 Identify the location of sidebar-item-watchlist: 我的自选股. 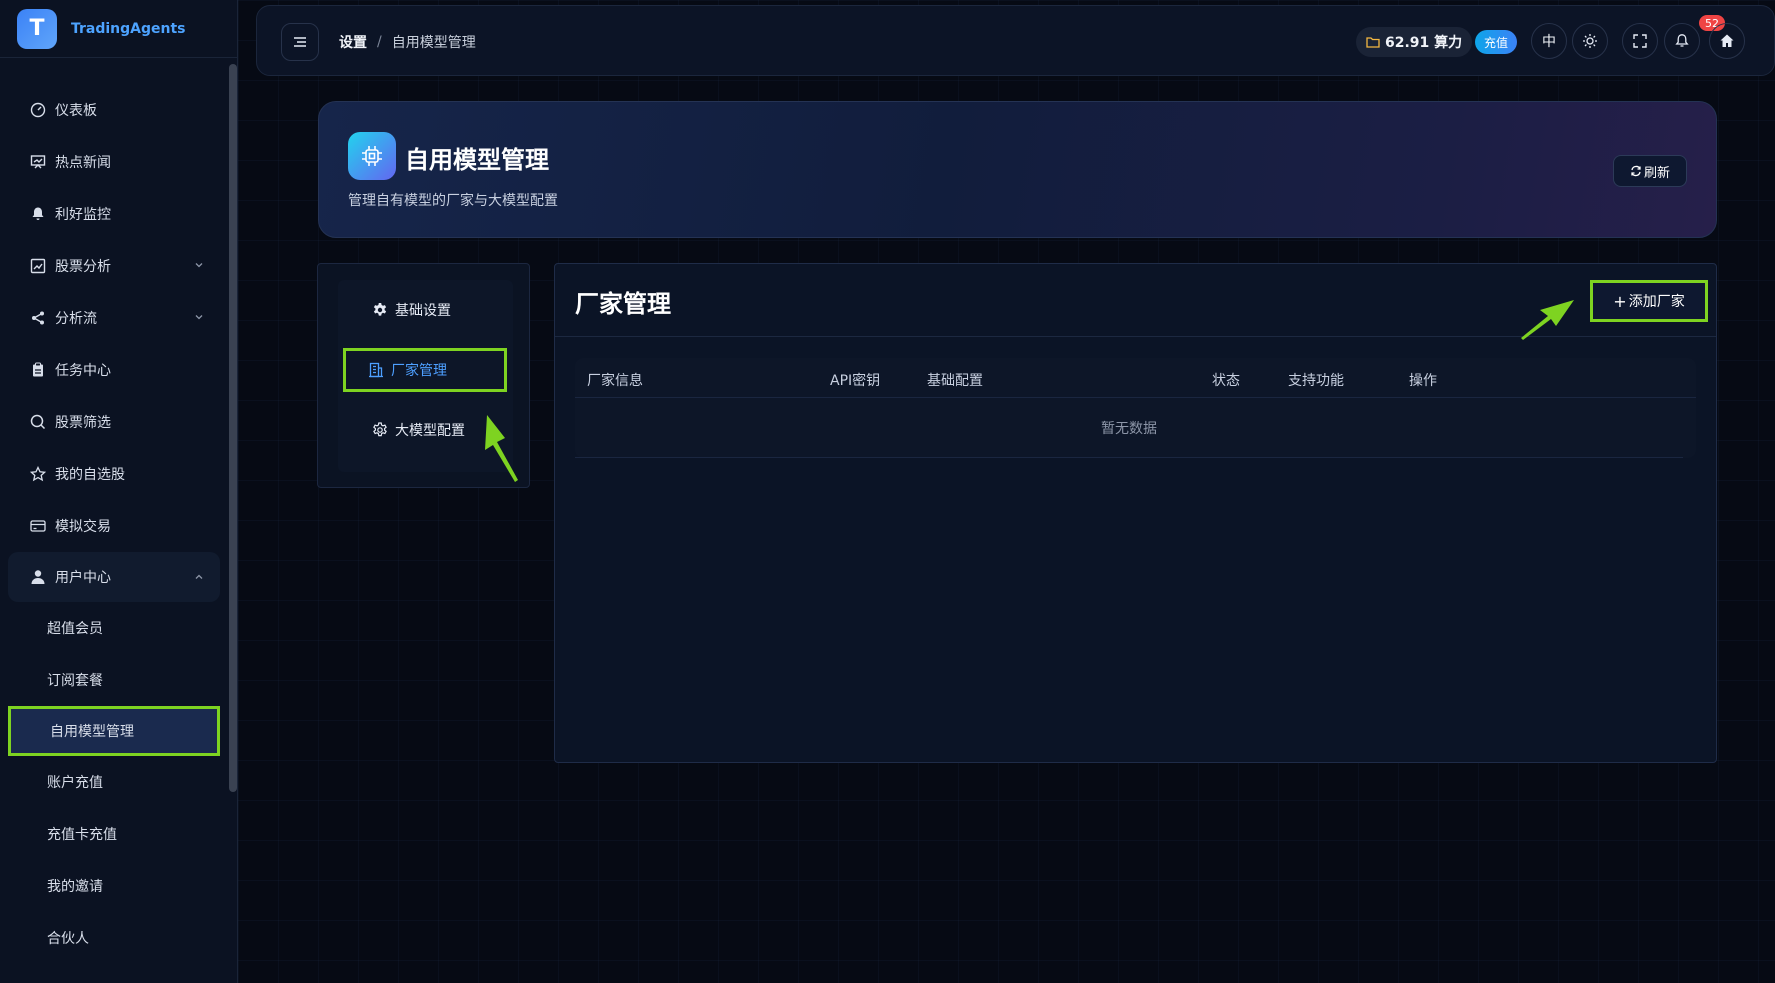
(114, 474).